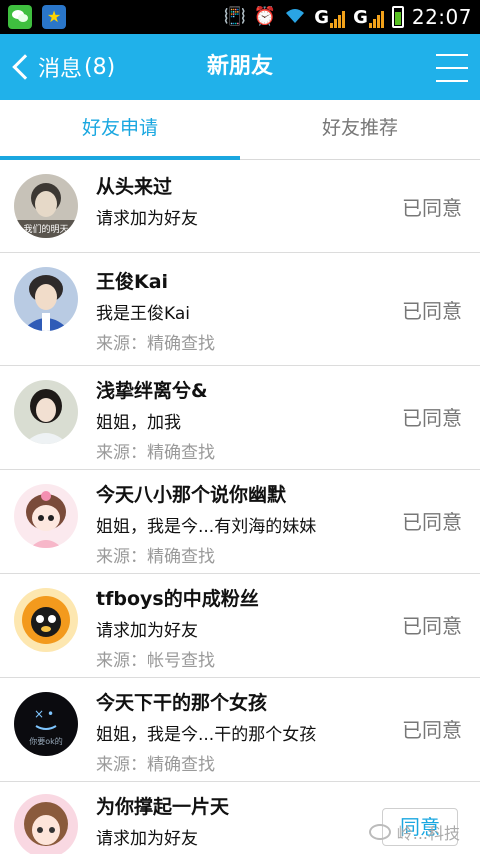  Describe the element at coordinates (120, 130) in the screenshot. I see `tab-friend-requests: 好友申请` at that location.